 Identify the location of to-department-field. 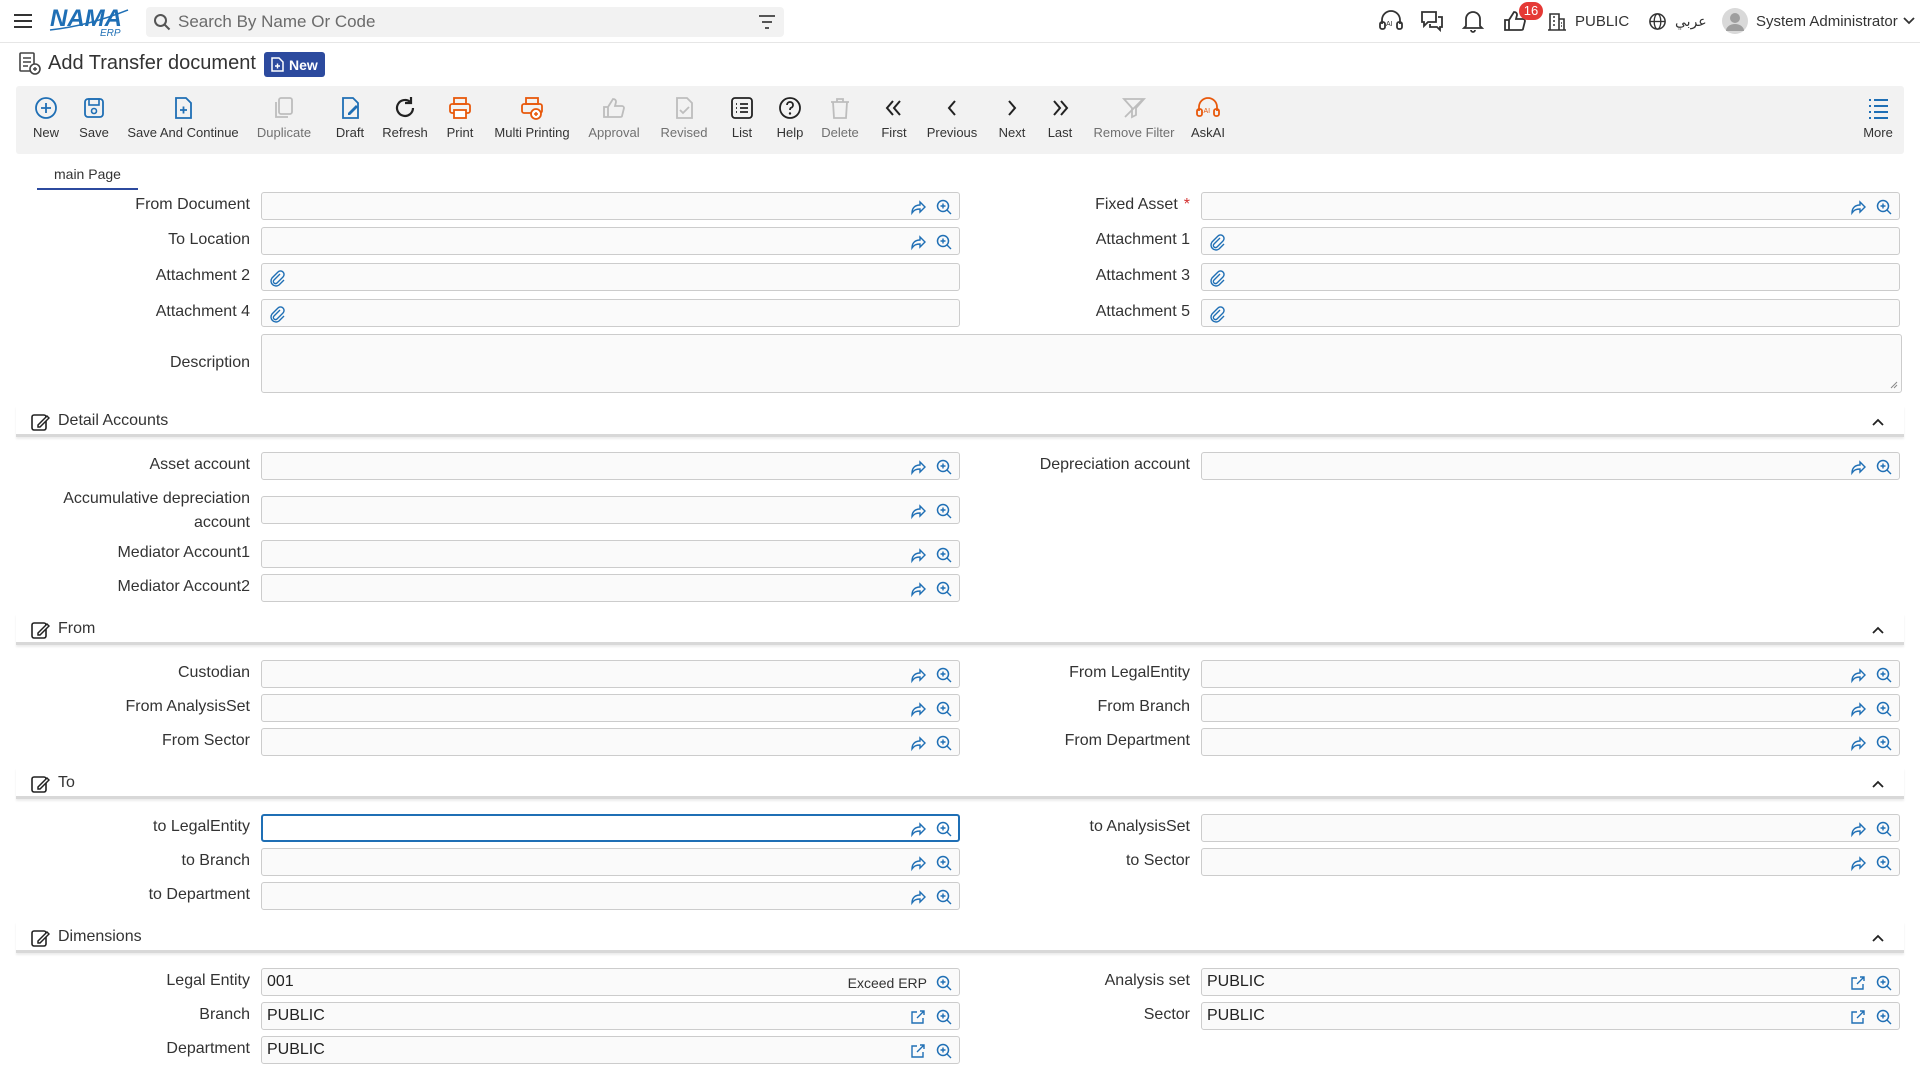
(610, 896).